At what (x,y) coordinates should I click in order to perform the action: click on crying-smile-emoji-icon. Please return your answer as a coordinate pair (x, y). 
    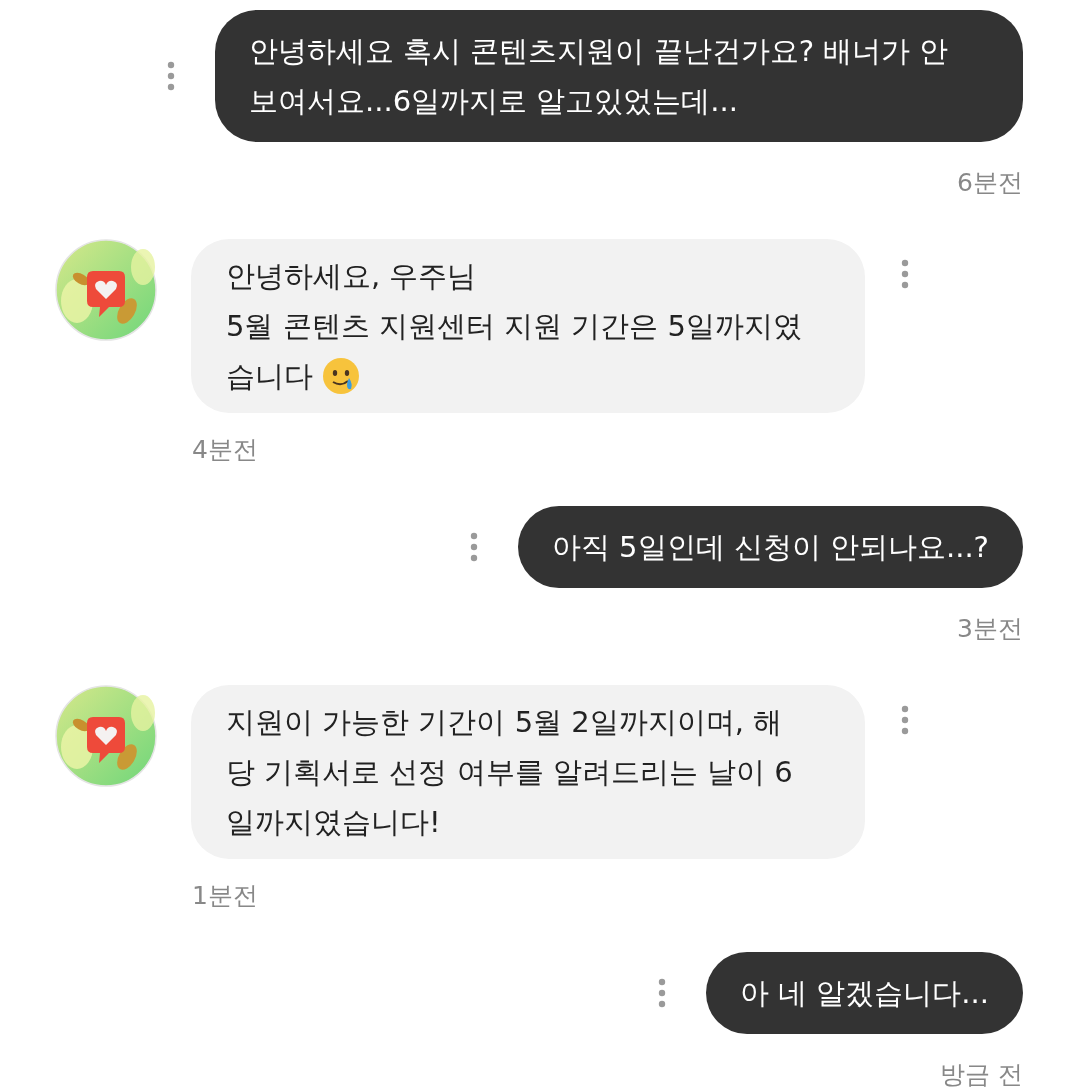
    Looking at the image, I should click on (341, 376).